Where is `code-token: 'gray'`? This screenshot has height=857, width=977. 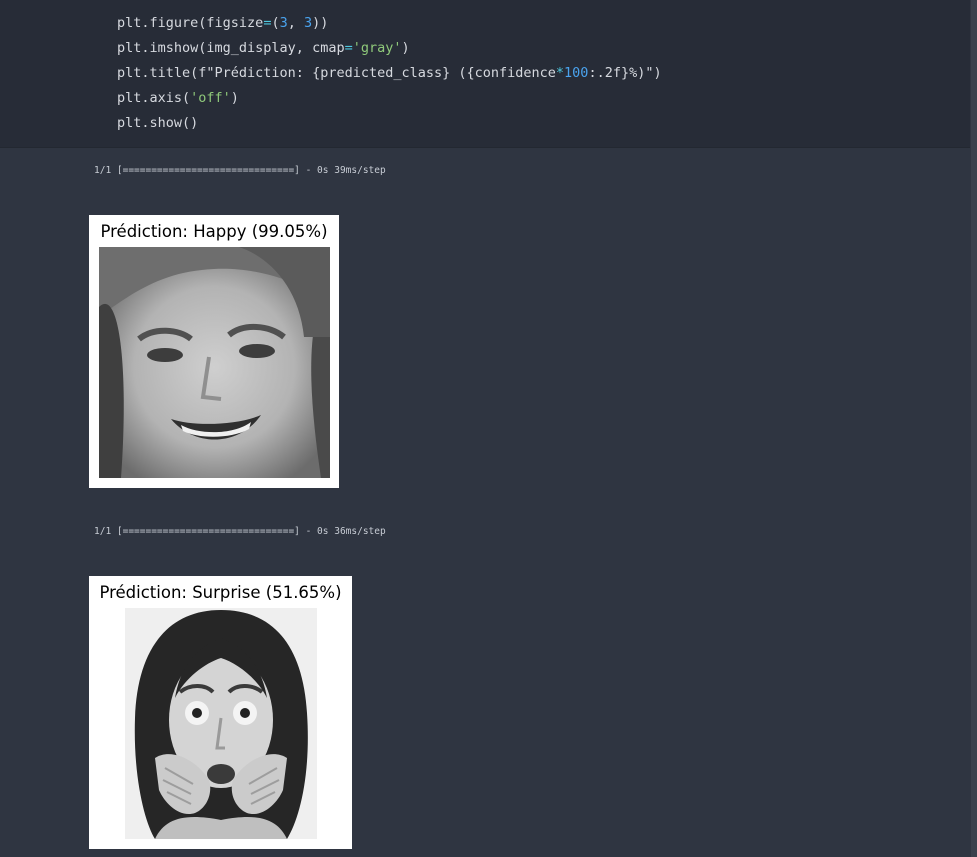
code-token: 'gray' is located at coordinates (377, 48).